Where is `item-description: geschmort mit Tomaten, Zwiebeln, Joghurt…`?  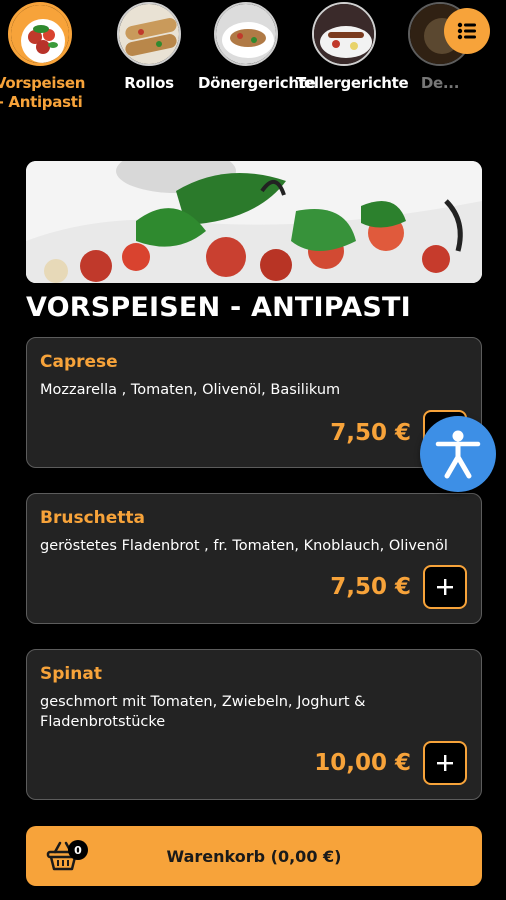
item-description: geschmort mit Tomaten, Zwiebeln, Joghurt… is located at coordinates (203, 712).